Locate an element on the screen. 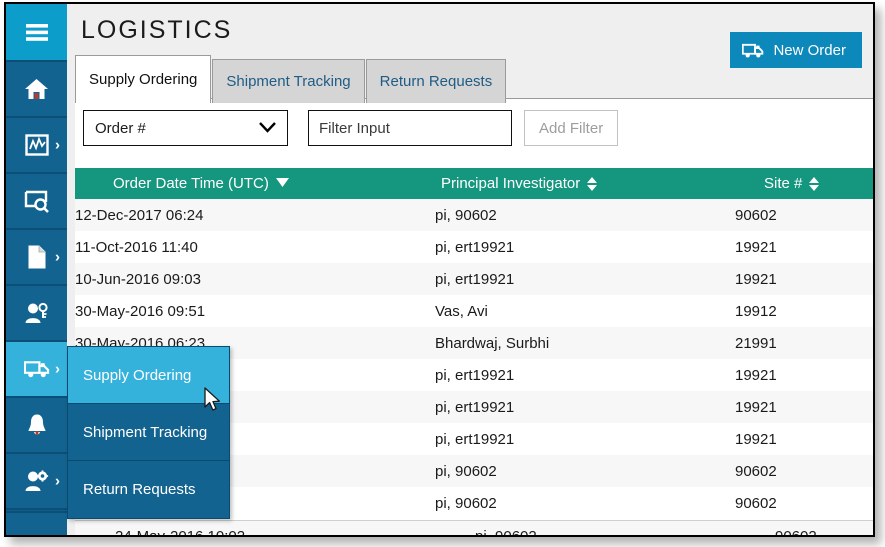  column-label: Site # is located at coordinates (783, 183).